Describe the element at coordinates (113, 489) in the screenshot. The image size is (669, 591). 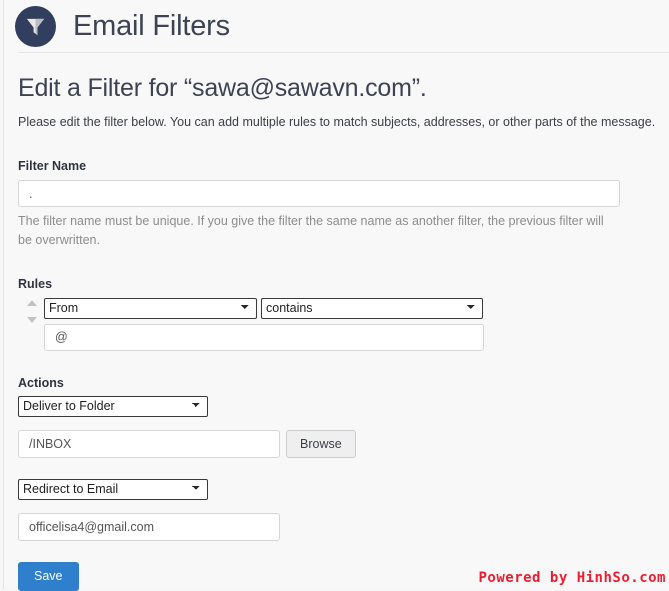
I see `action-type-select-2: Redirect to Email` at that location.